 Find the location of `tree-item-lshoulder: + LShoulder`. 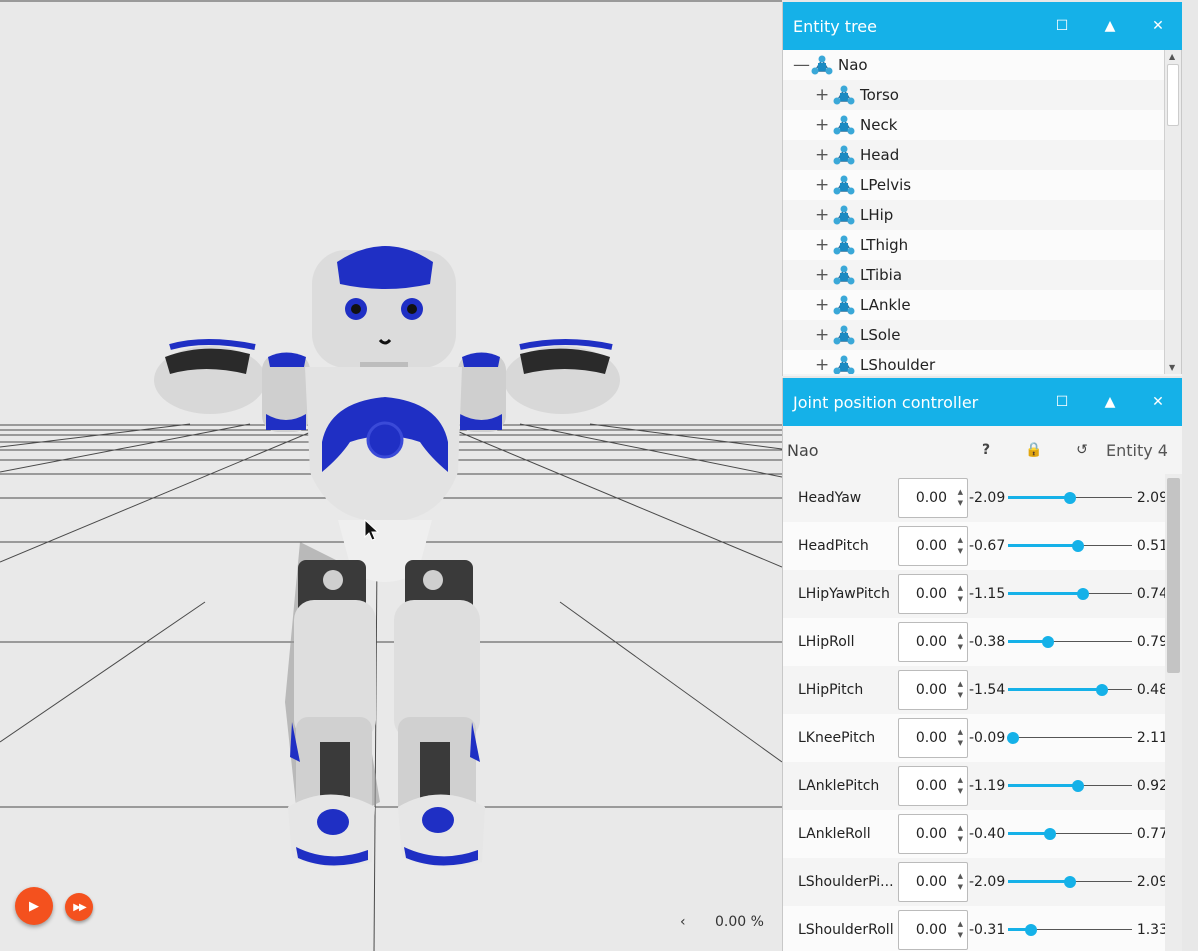

tree-item-lshoulder: + LShoulder is located at coordinates (982, 362).